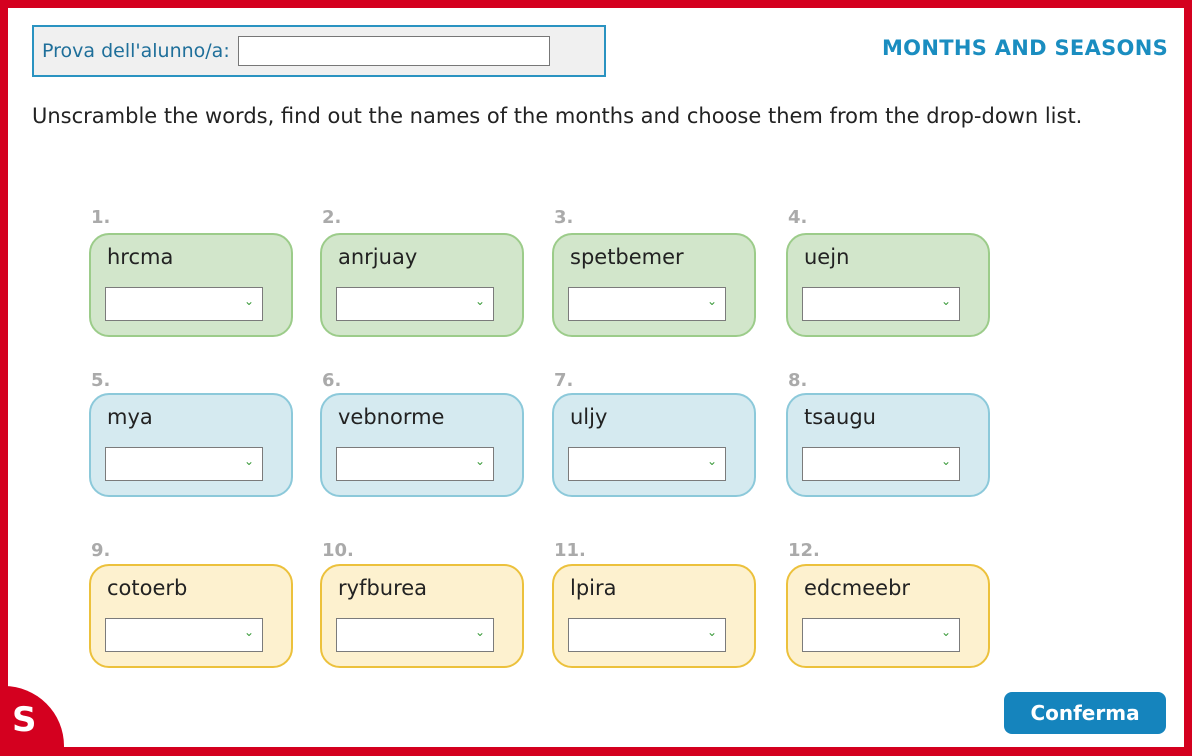  I want to click on student-name-box: Prova dell'alunno/a:, so click(319, 51).